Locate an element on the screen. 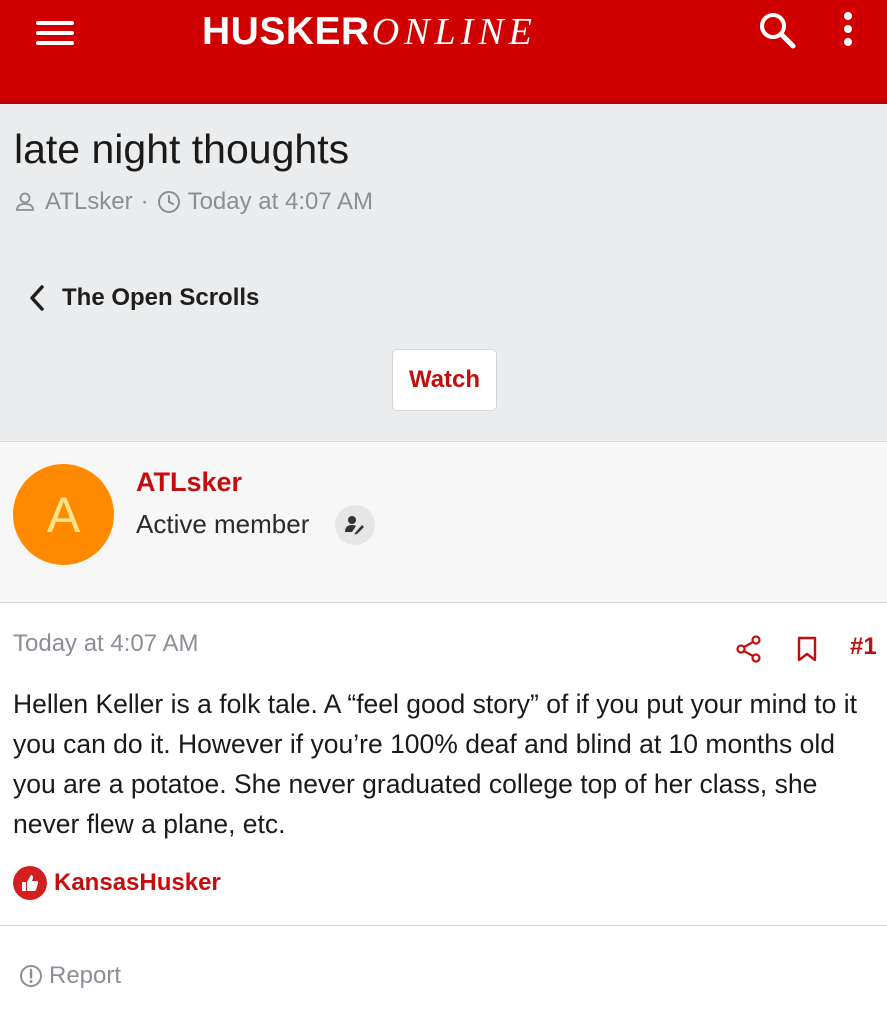 This screenshot has height=1023, width=887. reaction-user-link: KansasHusker is located at coordinates (137, 883).